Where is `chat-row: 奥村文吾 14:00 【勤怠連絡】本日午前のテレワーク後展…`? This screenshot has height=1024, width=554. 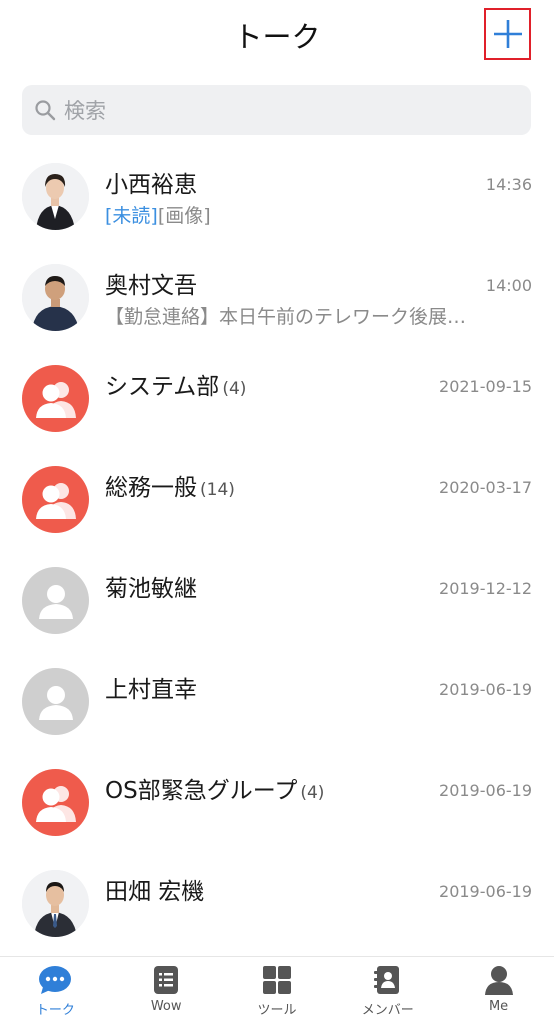
chat-row: 奥村文吾 14:00 【勤怠連絡】本日午前のテレワーク後展… is located at coordinates (277, 298).